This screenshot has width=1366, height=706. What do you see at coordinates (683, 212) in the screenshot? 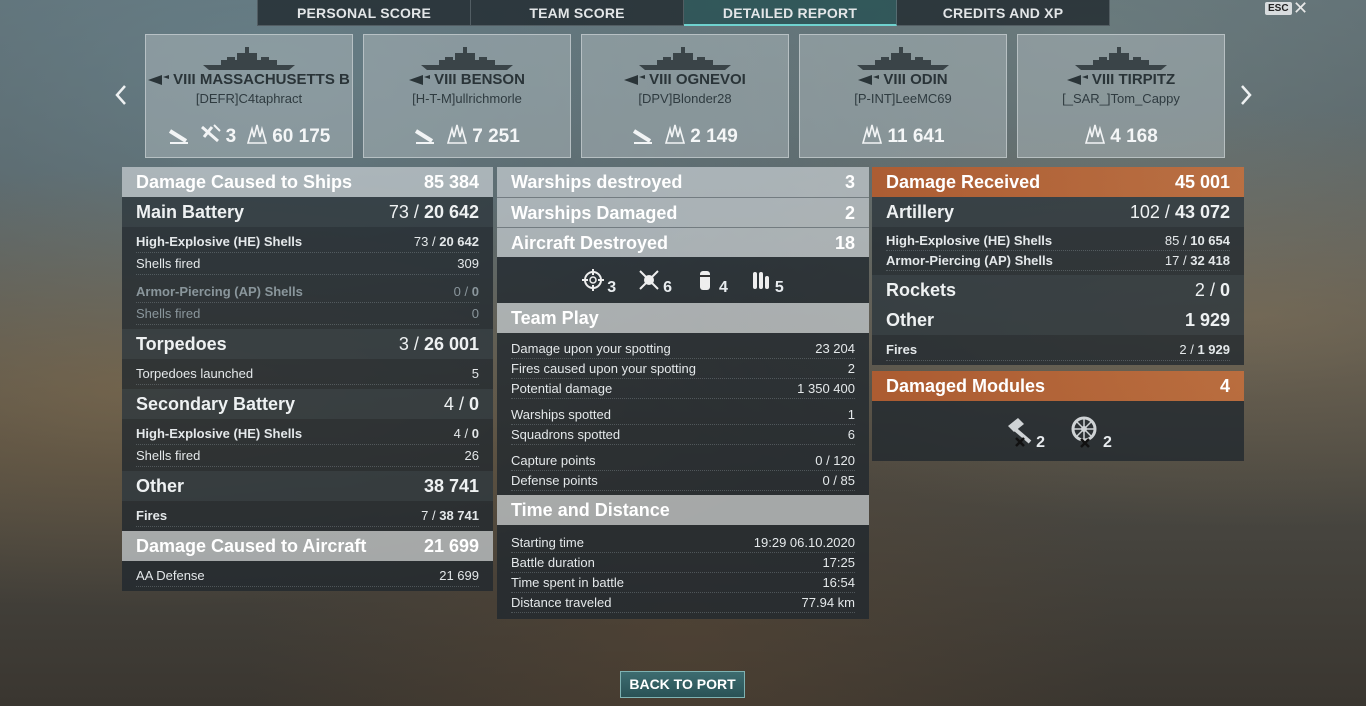
I see `warships-damaged-row: Warships Damaged 2` at bounding box center [683, 212].